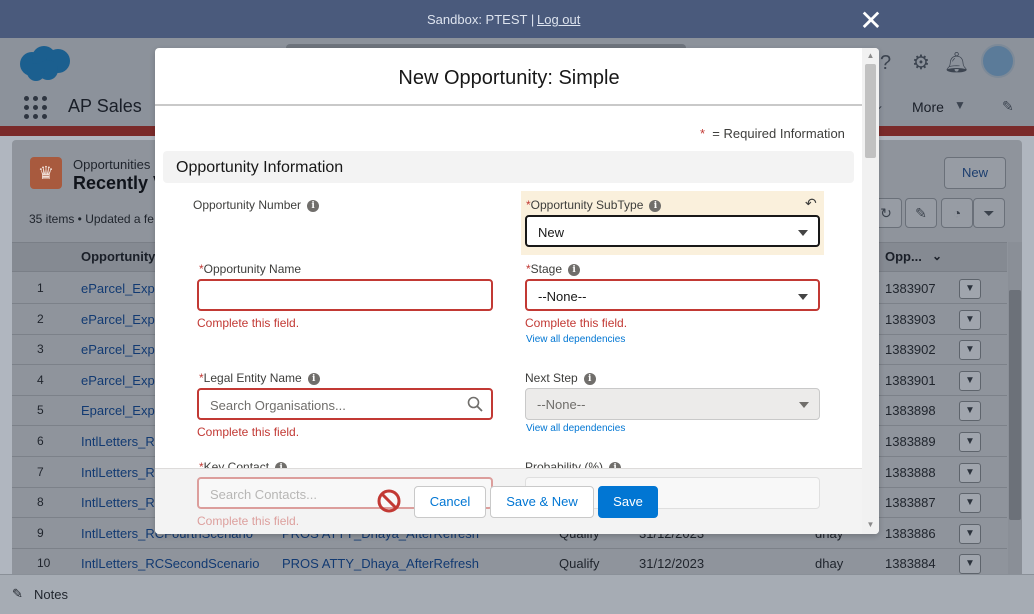  Describe the element at coordinates (870, 525) in the screenshot. I see `scroll-down-icon: ▼` at that location.